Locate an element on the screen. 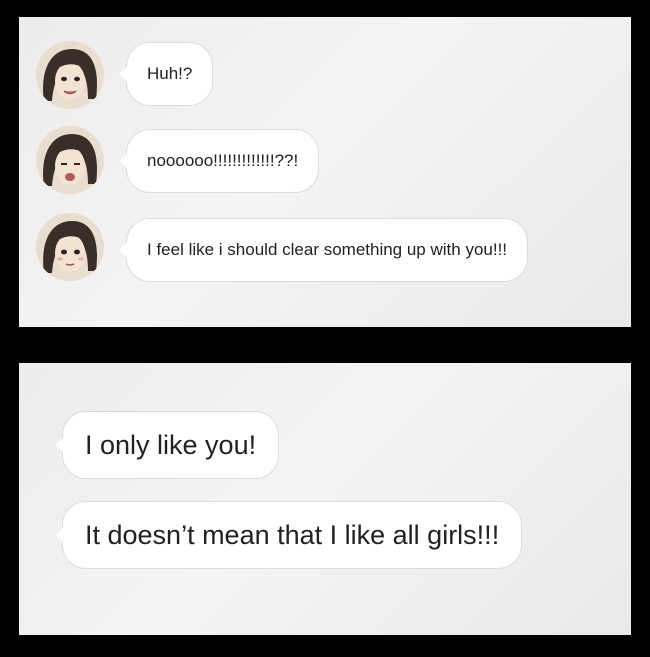 Image resolution: width=650 pixels, height=657 pixels. message-text: Huh!? is located at coordinates (170, 73).